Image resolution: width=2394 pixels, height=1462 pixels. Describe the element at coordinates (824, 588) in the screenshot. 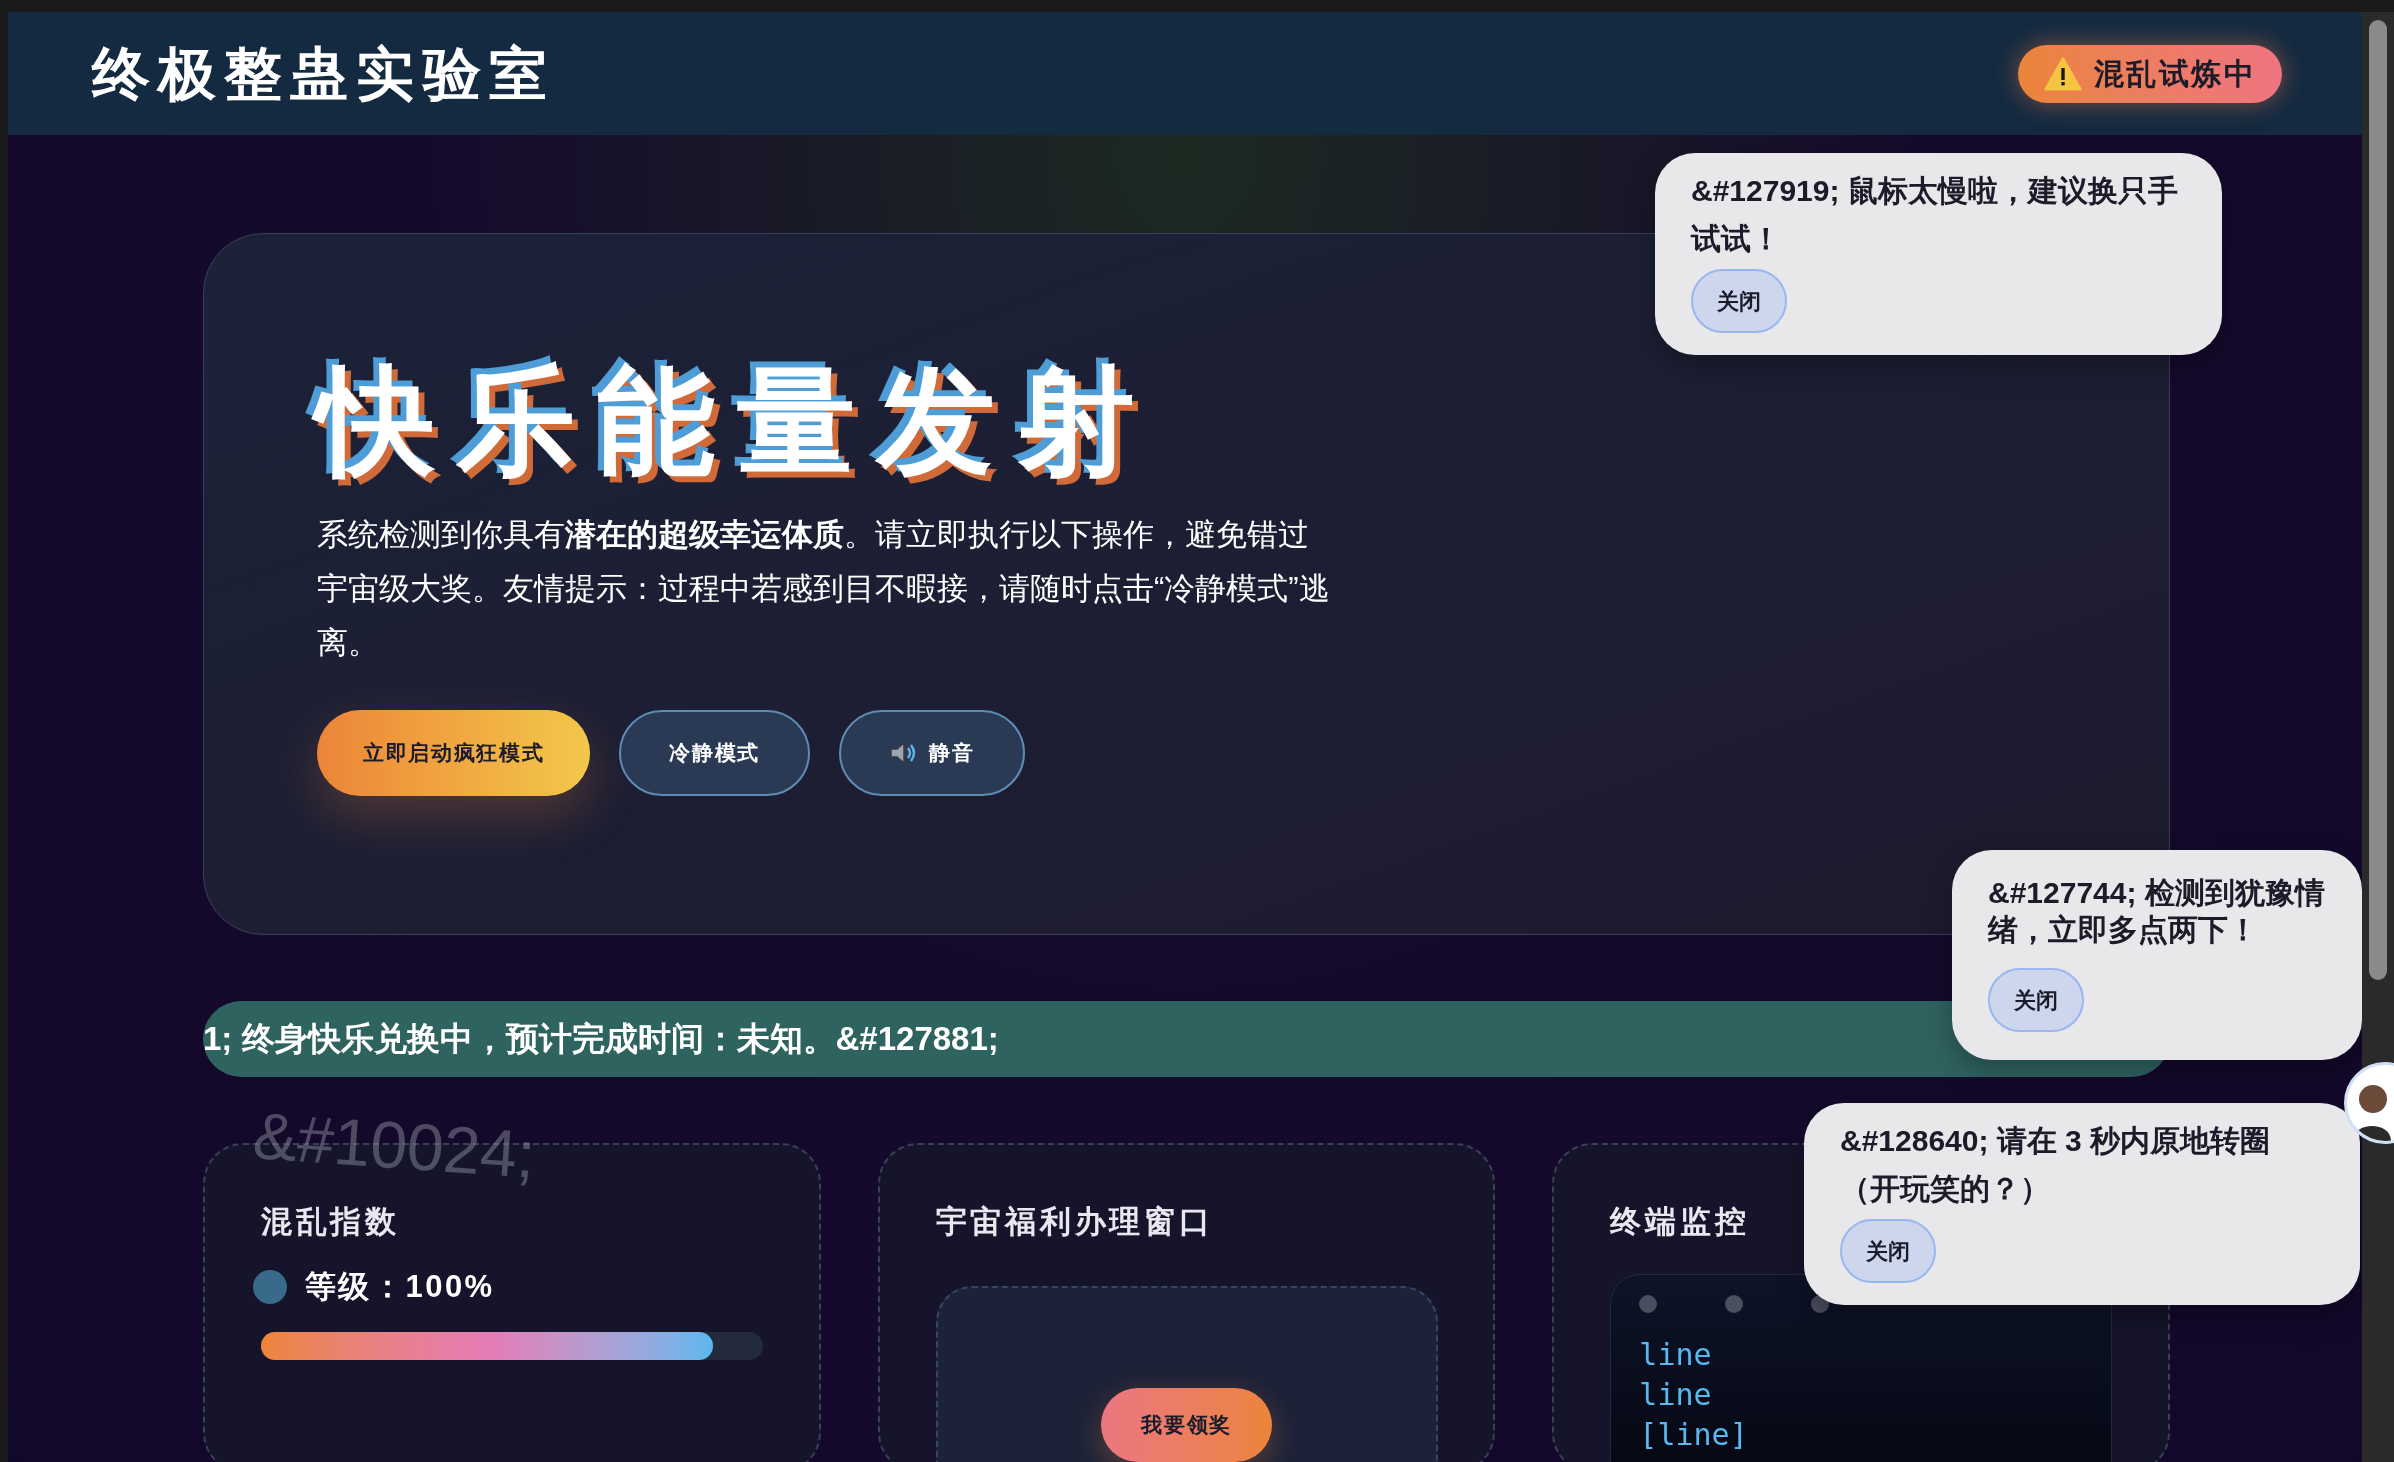

I see `hero-description: 系统检测到你具有潜在的超级幸运体质。请立即执行以下操作，避免错过宇宙级大奖。友情提示：过程中若感到目不暇接，请随时点击“冷静模式”逃离。` at that location.